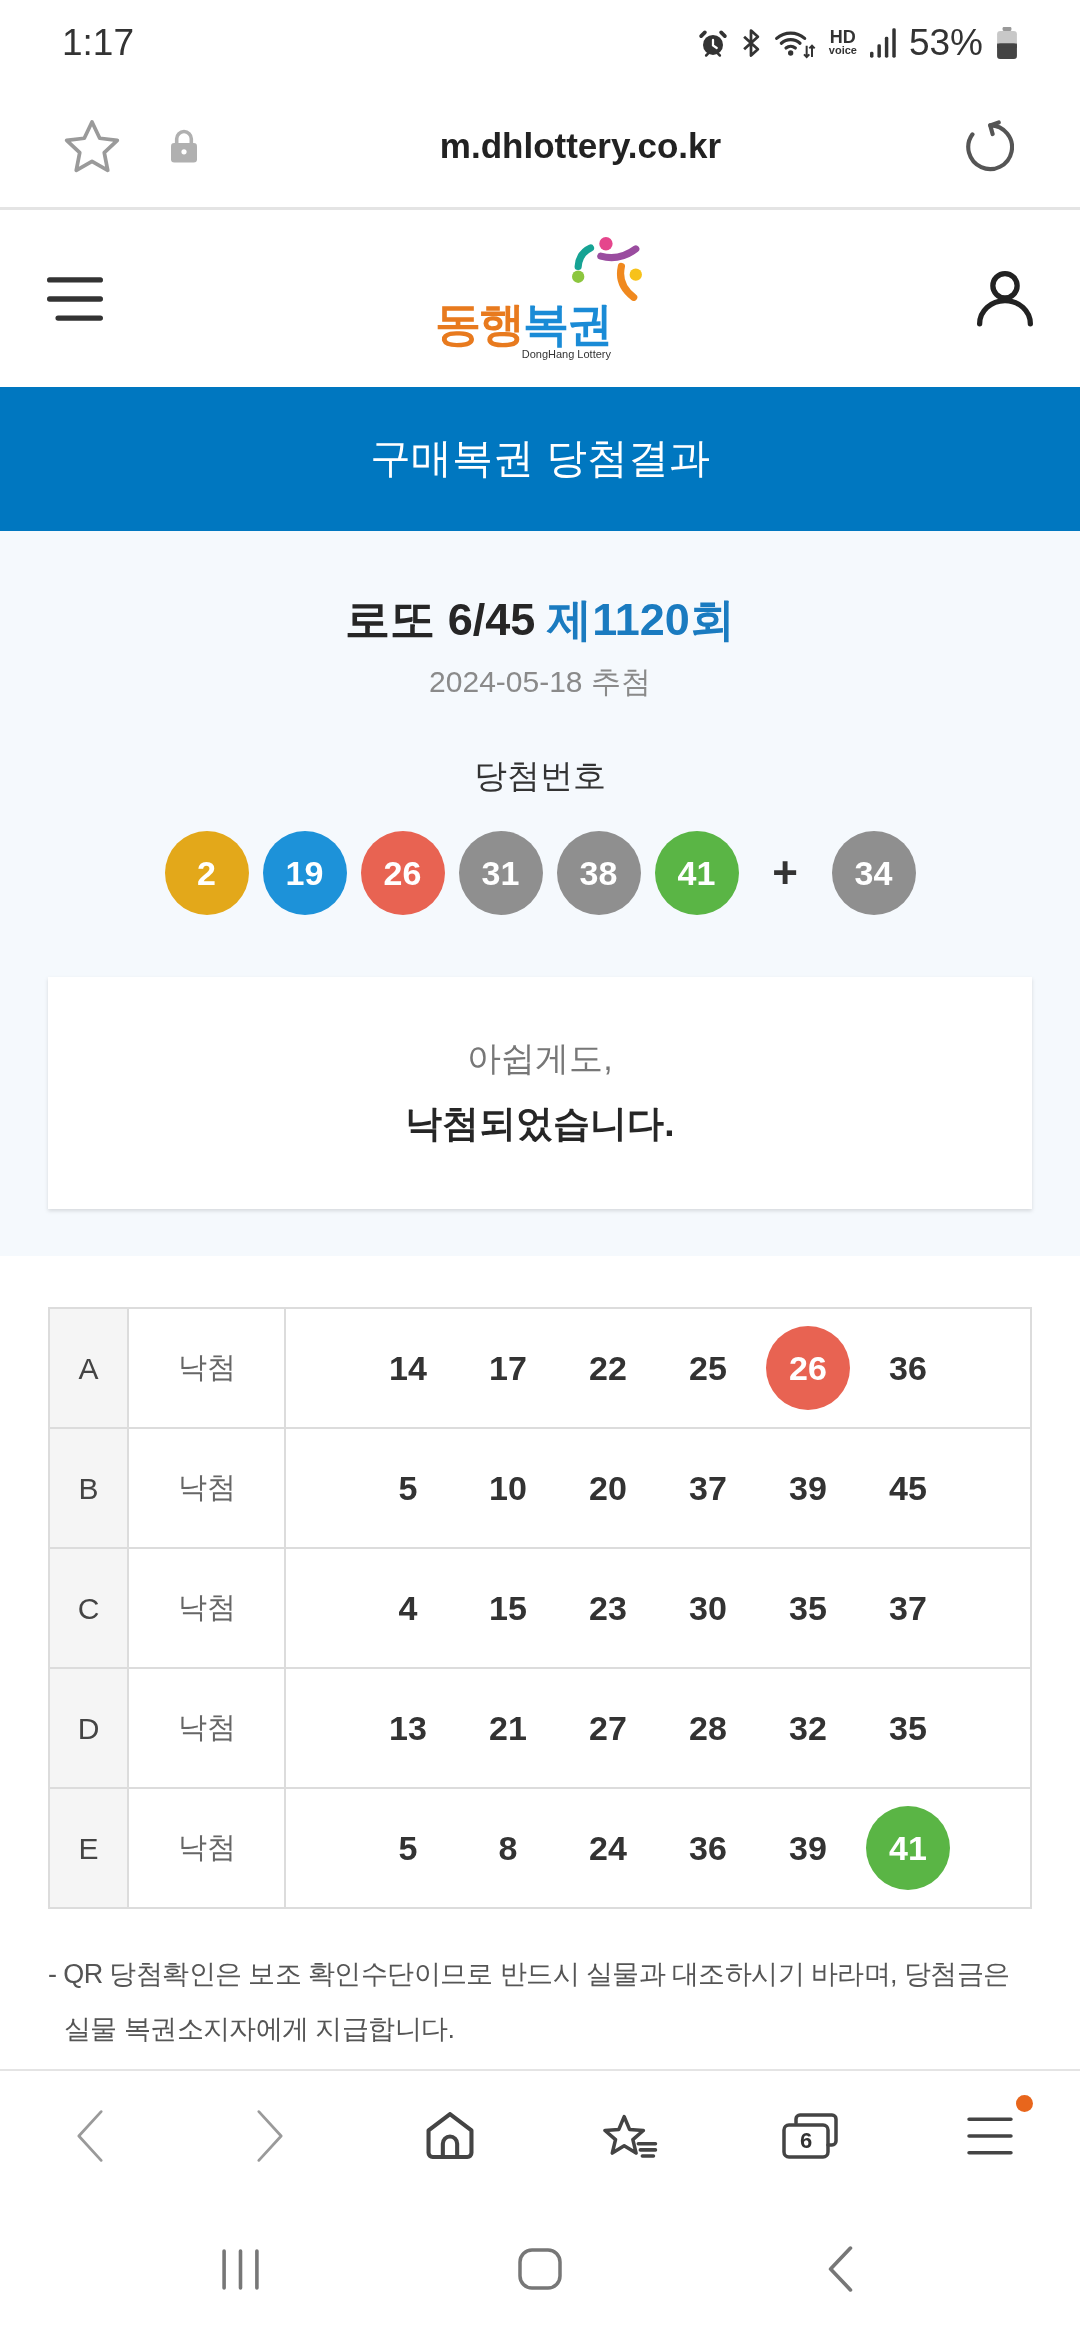  Describe the element at coordinates (540, 2269) in the screenshot. I see `home-button-icon` at that location.